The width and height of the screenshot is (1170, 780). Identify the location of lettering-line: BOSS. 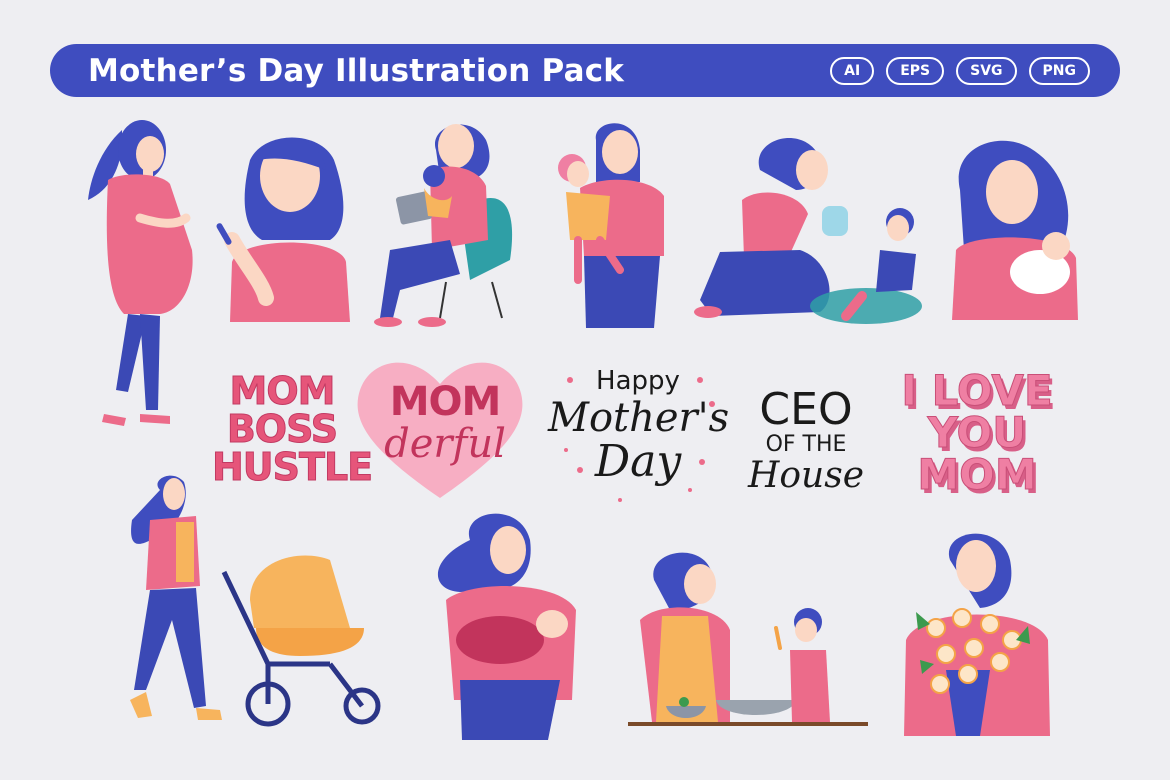
(282, 429).